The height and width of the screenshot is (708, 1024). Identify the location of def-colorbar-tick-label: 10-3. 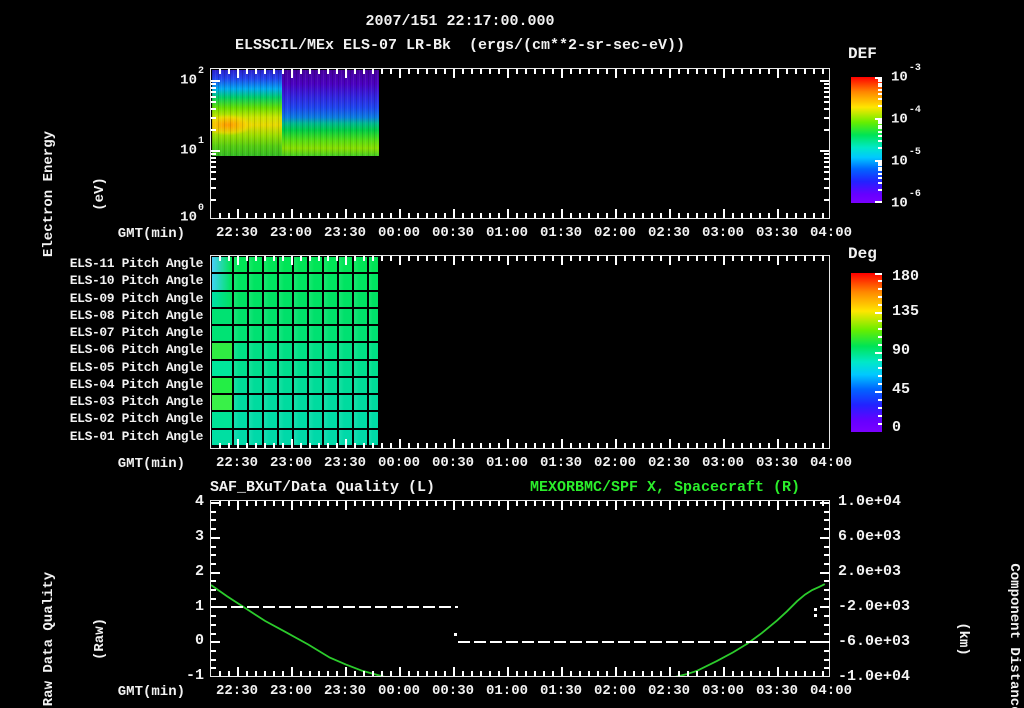
(906, 74).